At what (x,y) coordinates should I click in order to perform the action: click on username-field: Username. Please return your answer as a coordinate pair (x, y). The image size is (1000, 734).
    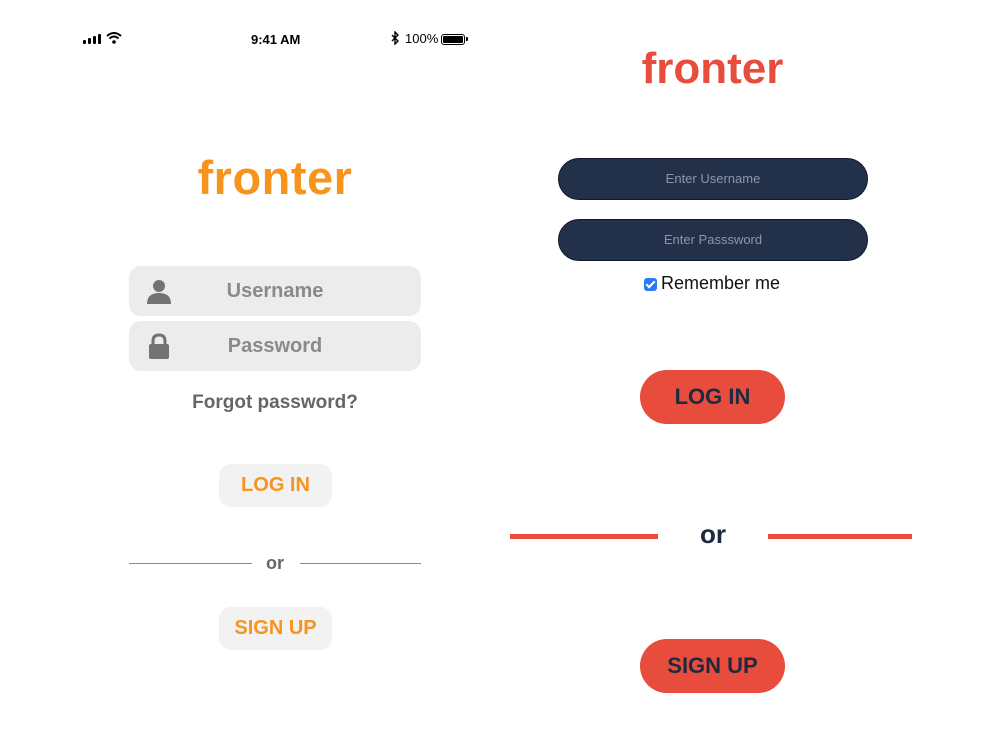
    Looking at the image, I should click on (275, 291).